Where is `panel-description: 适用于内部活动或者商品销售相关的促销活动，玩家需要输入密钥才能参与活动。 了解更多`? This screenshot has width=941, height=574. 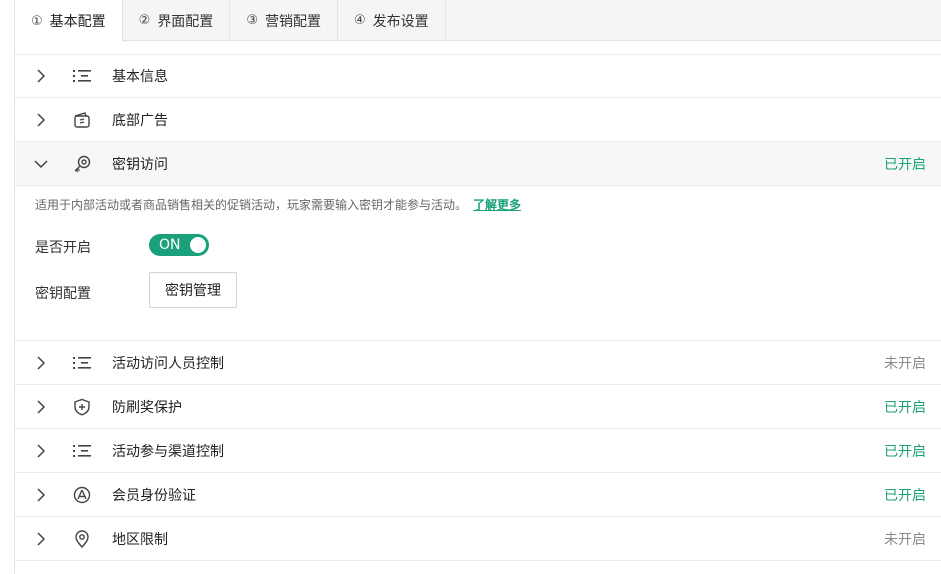 panel-description: 适用于内部活动或者商品销售相关的促销活动，玩家需要输入密钥才能参与活动。 了解更多 is located at coordinates (278, 204).